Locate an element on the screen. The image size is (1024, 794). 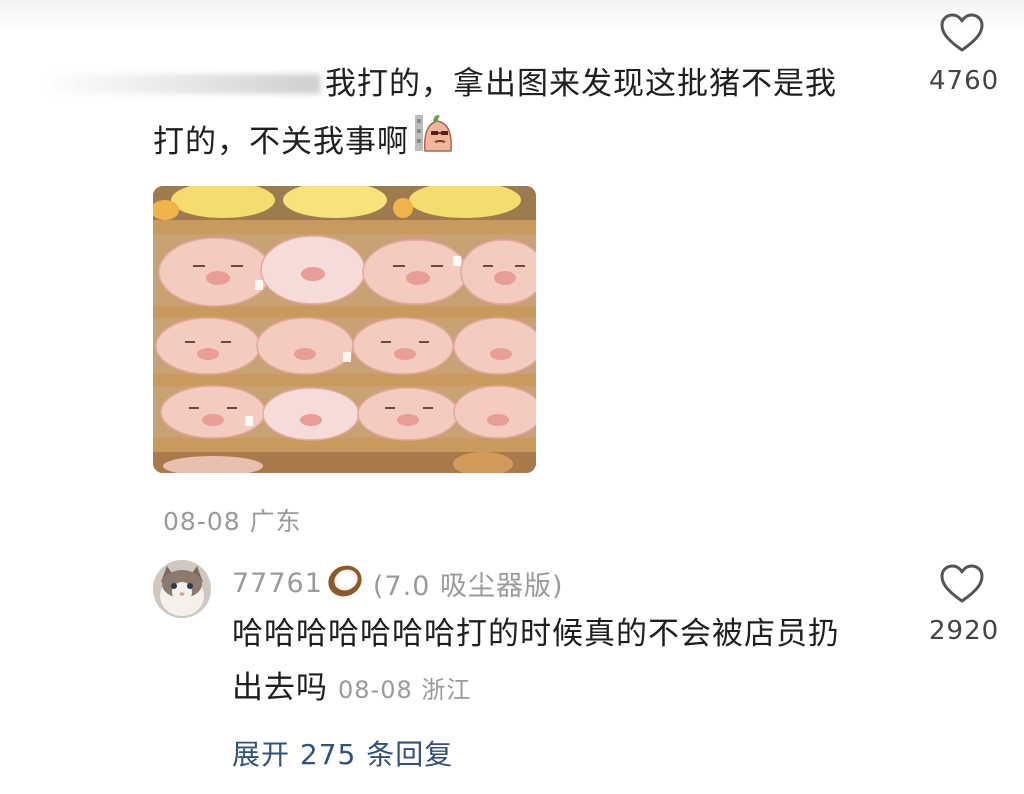
comment-line-1: 我打的，拿出图来发现这批猪不是我 is located at coordinates (581, 84).